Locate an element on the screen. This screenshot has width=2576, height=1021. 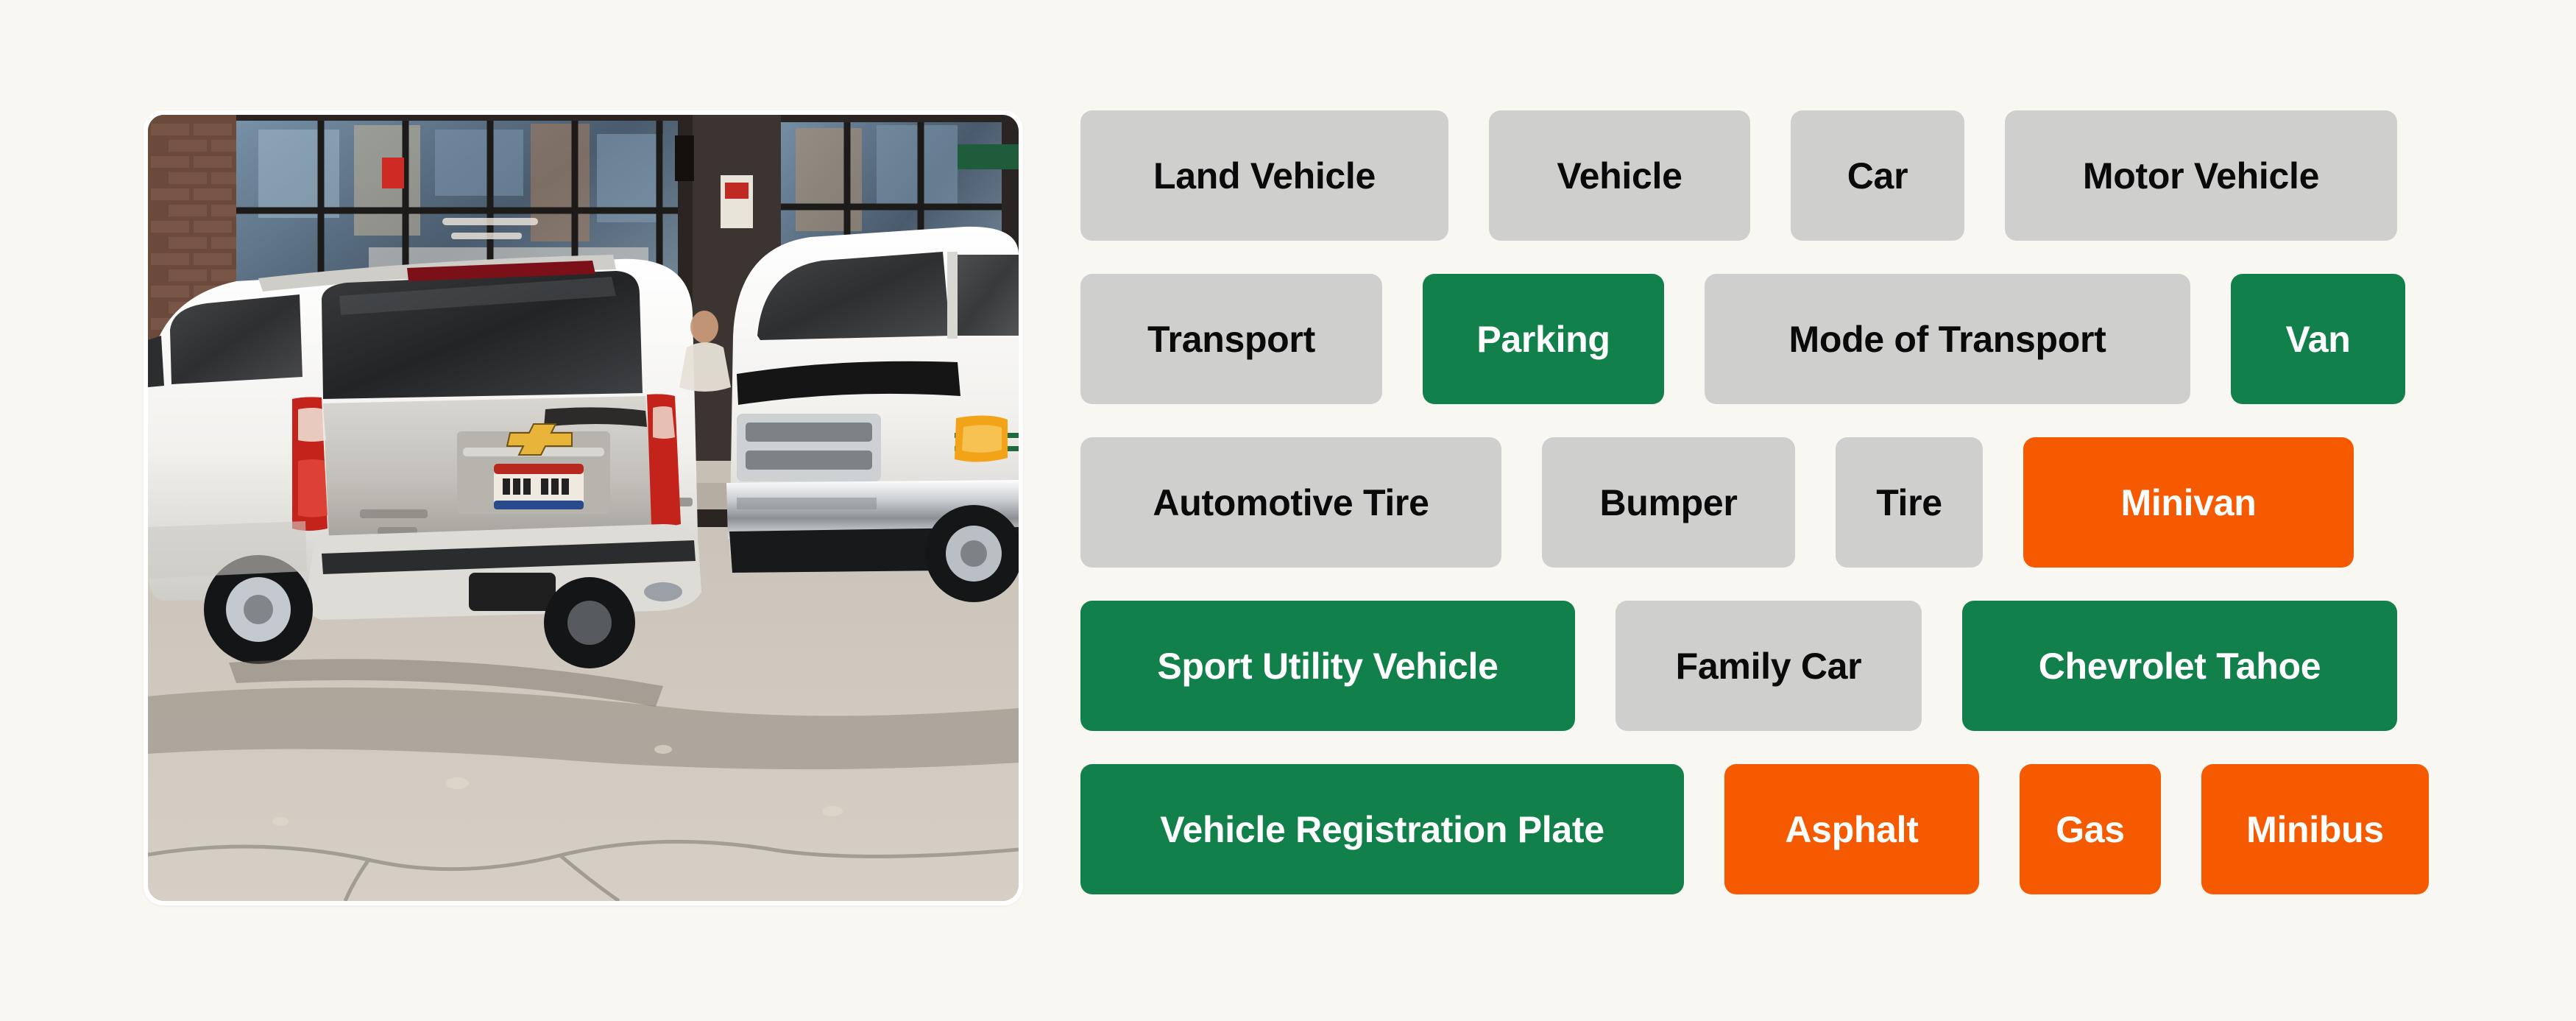
tag-row: Transport Parking Mode of Transport Van is located at coordinates (1742, 339).